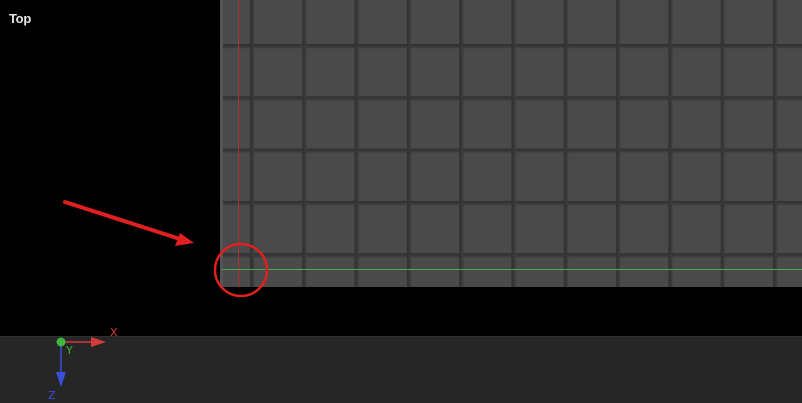  What do you see at coordinates (238, 143) in the screenshot?
I see `x-axis-line` at bounding box center [238, 143].